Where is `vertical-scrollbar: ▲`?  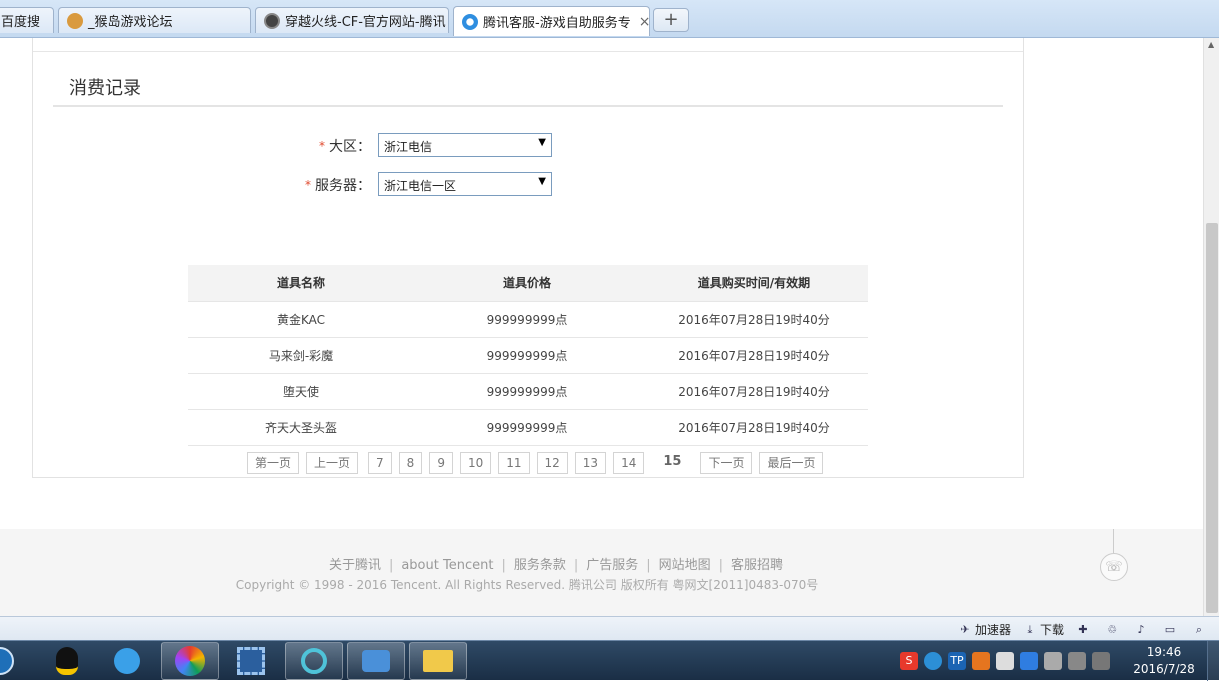 vertical-scrollbar: ▲ is located at coordinates (1211, 327).